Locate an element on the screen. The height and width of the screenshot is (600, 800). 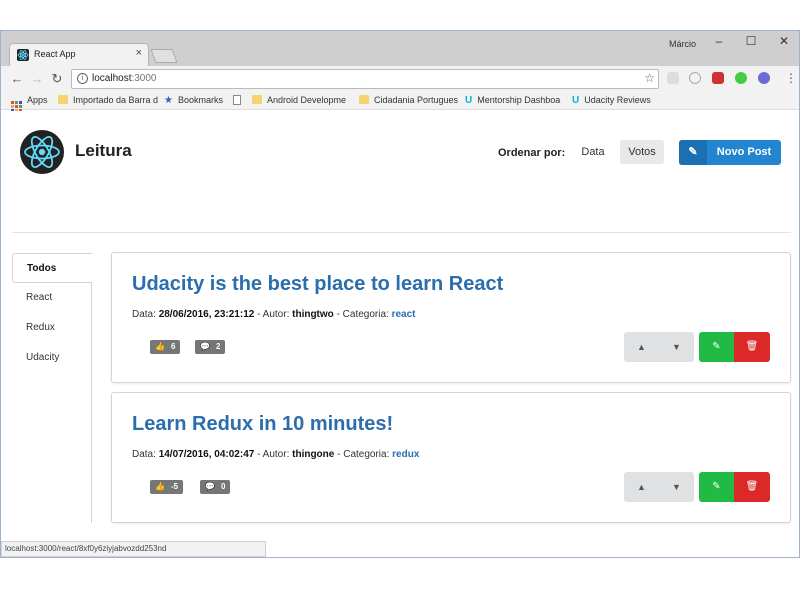
post-title: Udacity is the best place to learn React is located at coordinates (317, 284).